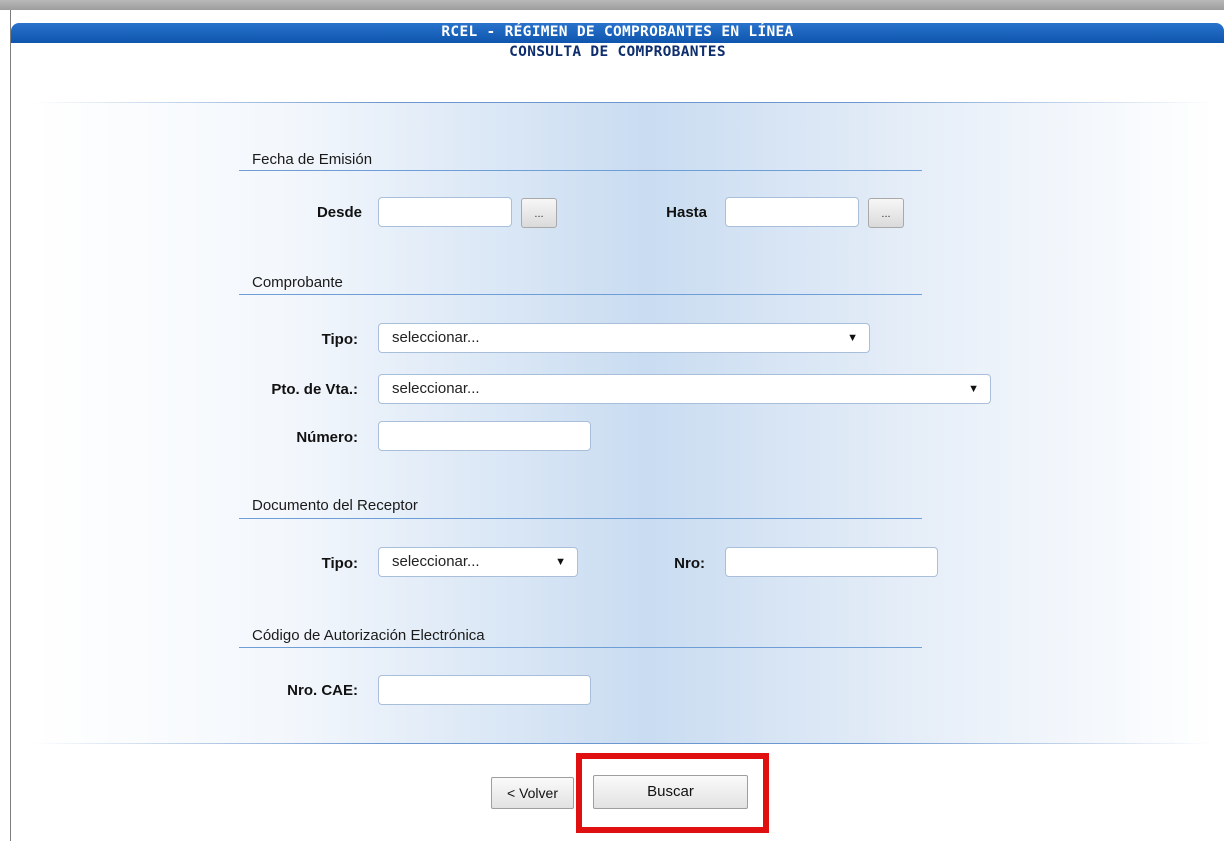 The height and width of the screenshot is (841, 1224). I want to click on tipo-comprobante-select: seleccionar... ▼, so click(624, 338).